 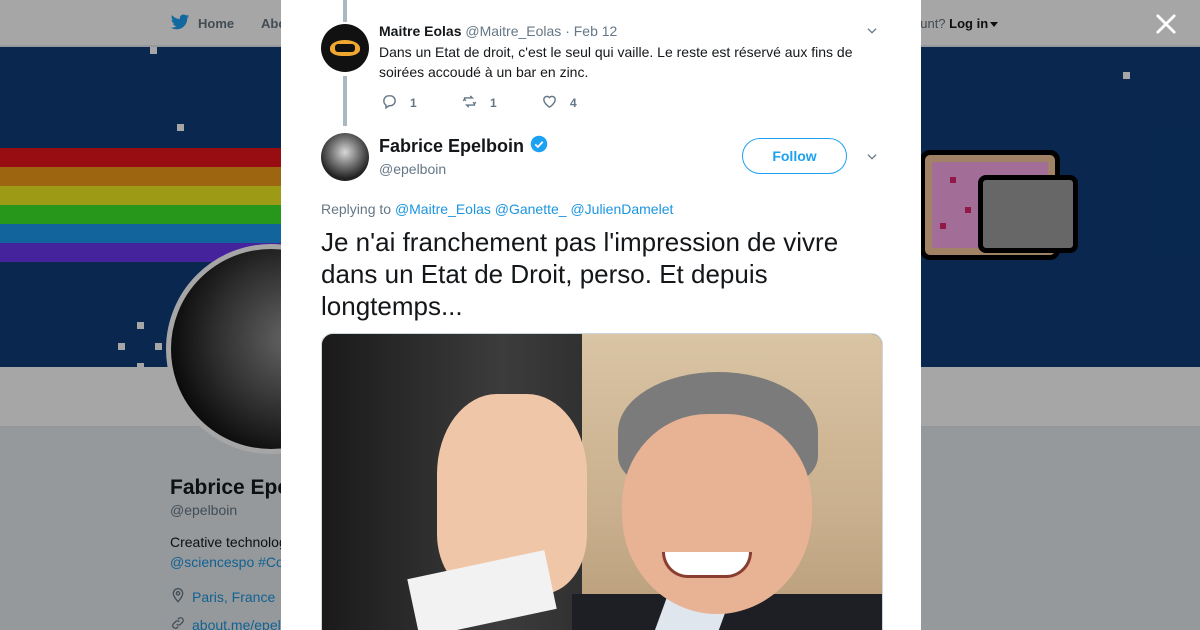 I want to click on tweet-author-name: Fabrice Epelboin, so click(x=452, y=146).